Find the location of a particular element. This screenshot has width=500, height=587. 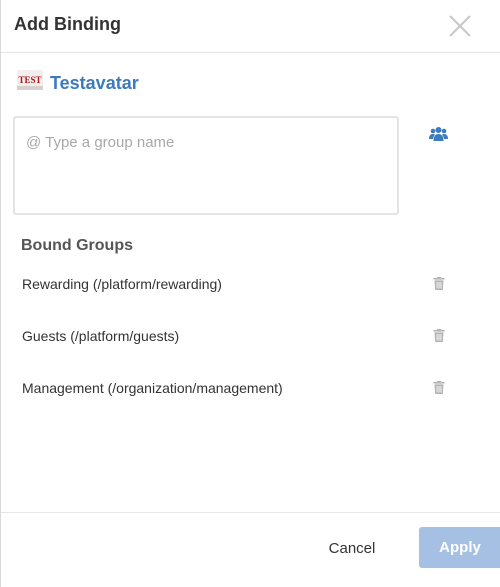

avatar: TEST is located at coordinates (30, 80).